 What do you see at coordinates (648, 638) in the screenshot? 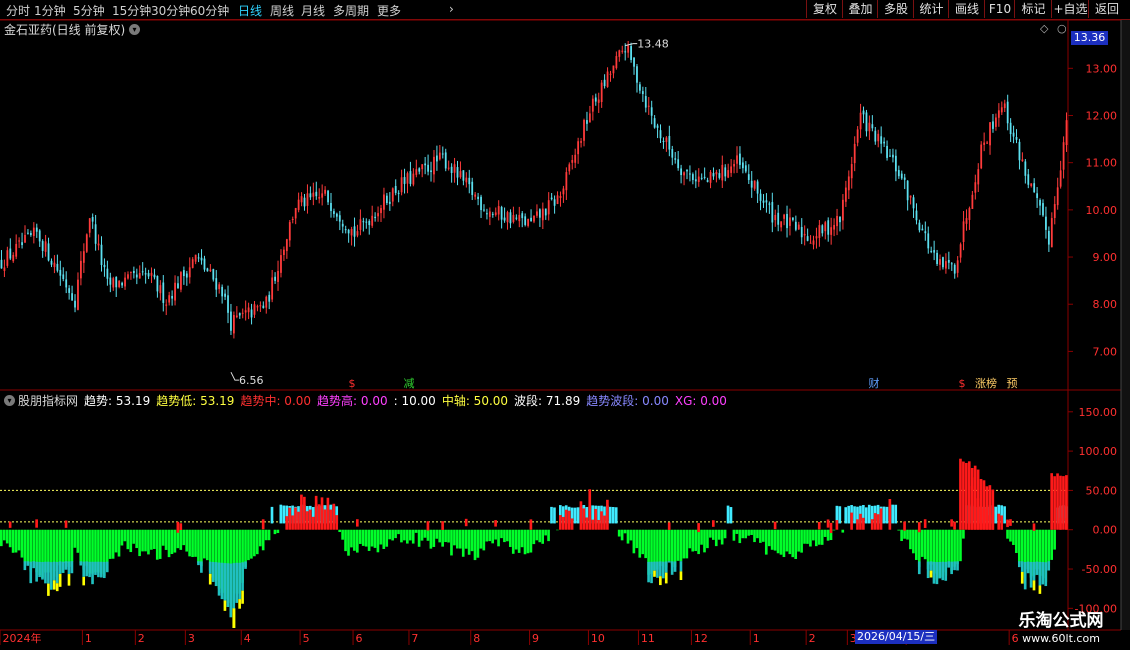
I see `time-label-11: 11` at bounding box center [648, 638].